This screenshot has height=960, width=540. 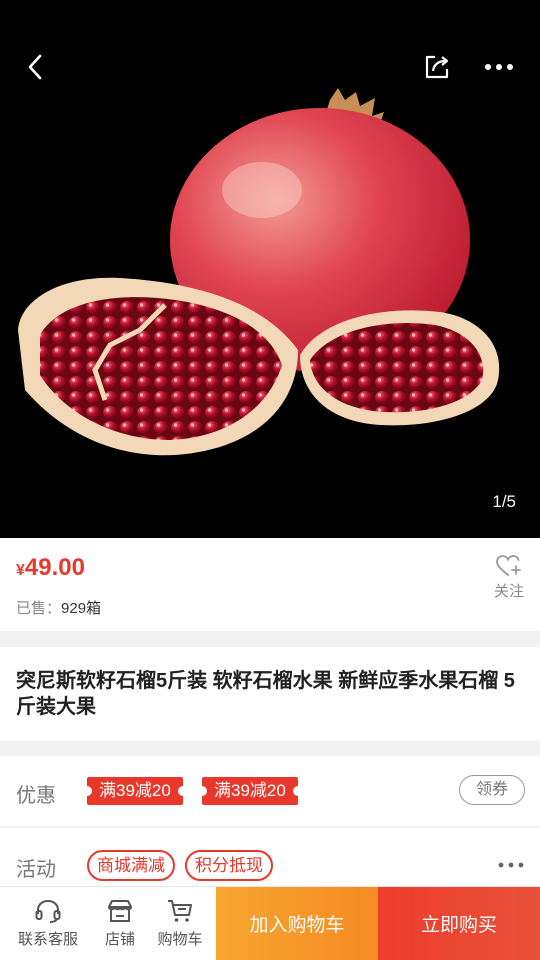 I want to click on follow-label: 关注, so click(x=508, y=591).